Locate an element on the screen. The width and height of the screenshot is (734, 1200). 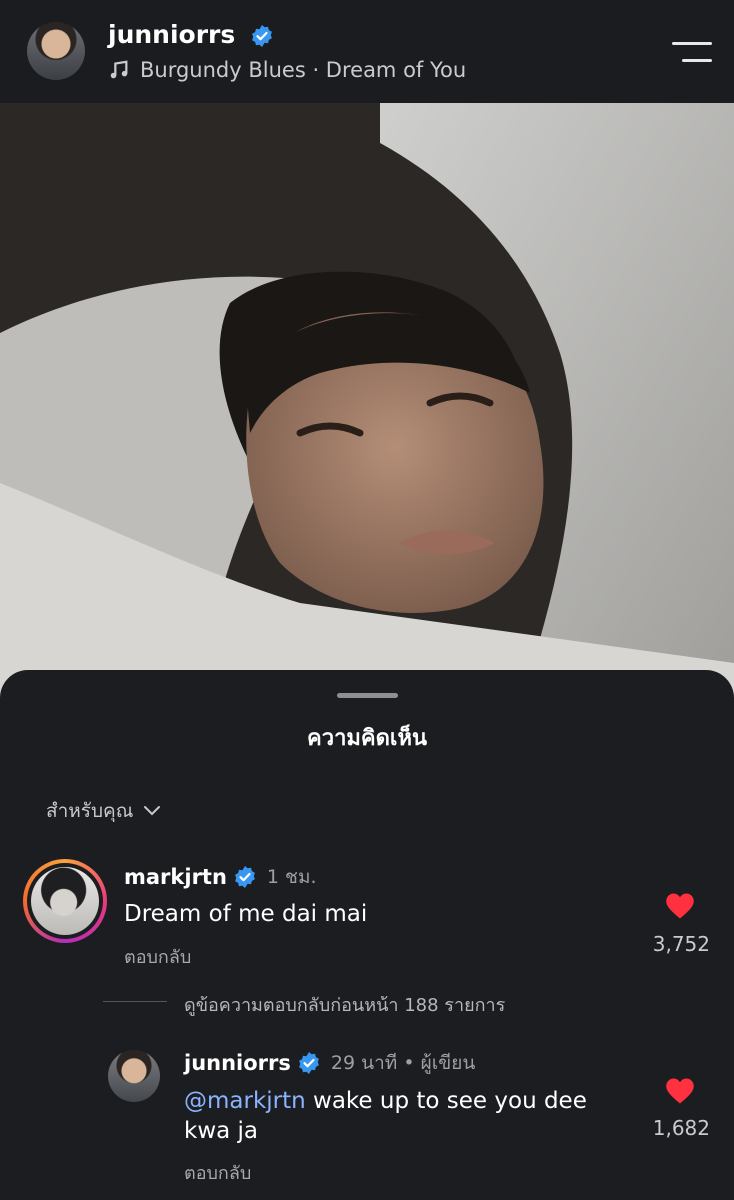
music-title: Burgundy Blues · Dream of You is located at coordinates (303, 70).